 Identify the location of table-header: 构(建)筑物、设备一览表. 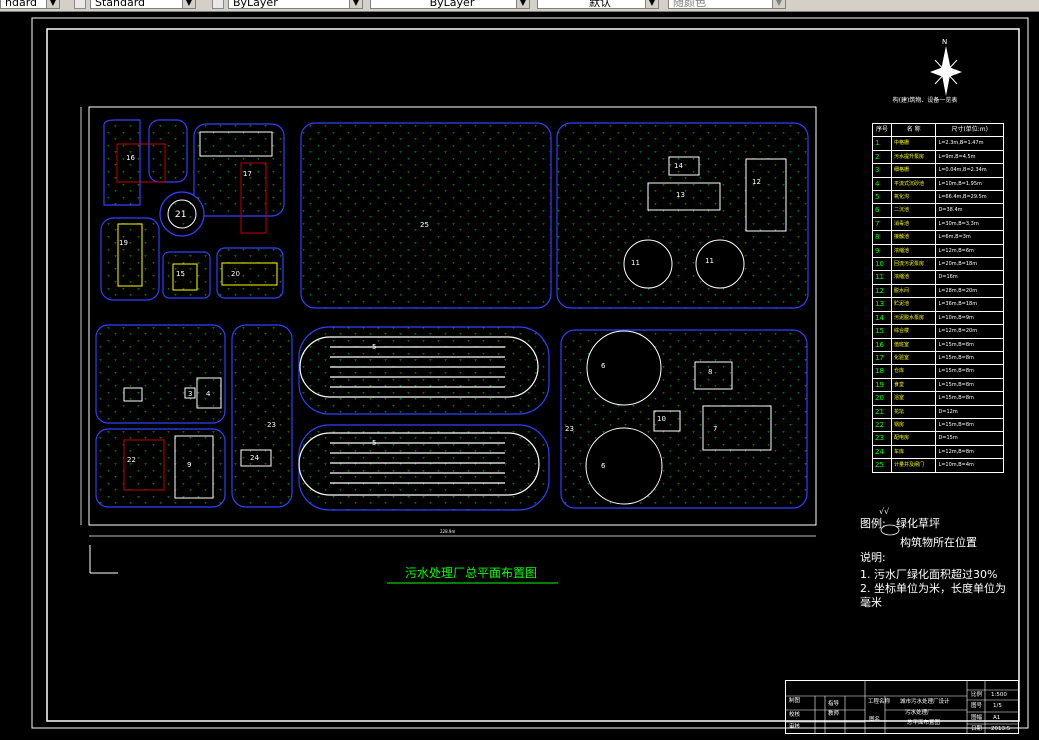
(925, 100).